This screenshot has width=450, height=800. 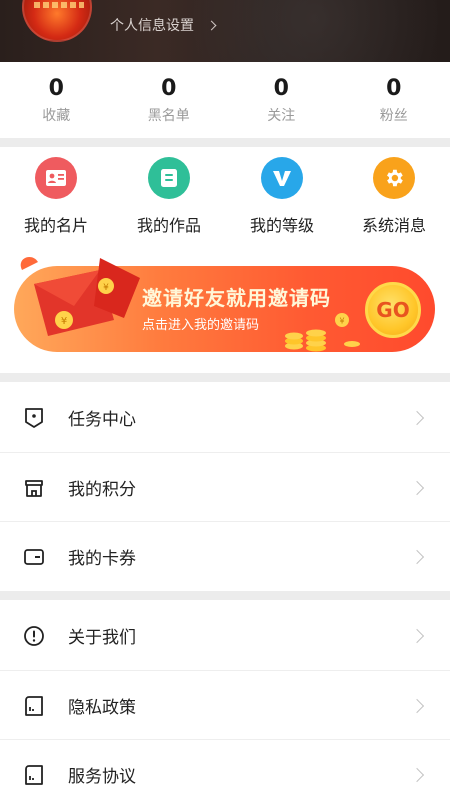 What do you see at coordinates (225, 417) in the screenshot?
I see `menu-item-task-center: 任务中心` at bounding box center [225, 417].